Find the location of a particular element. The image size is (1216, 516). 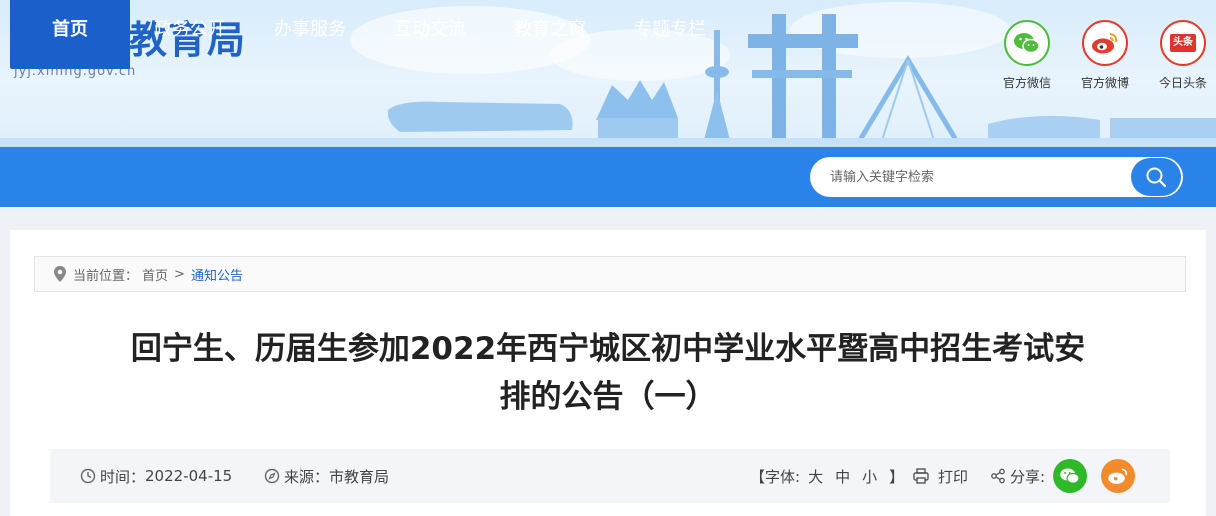

share-label: 分享: is located at coordinates (1028, 476).